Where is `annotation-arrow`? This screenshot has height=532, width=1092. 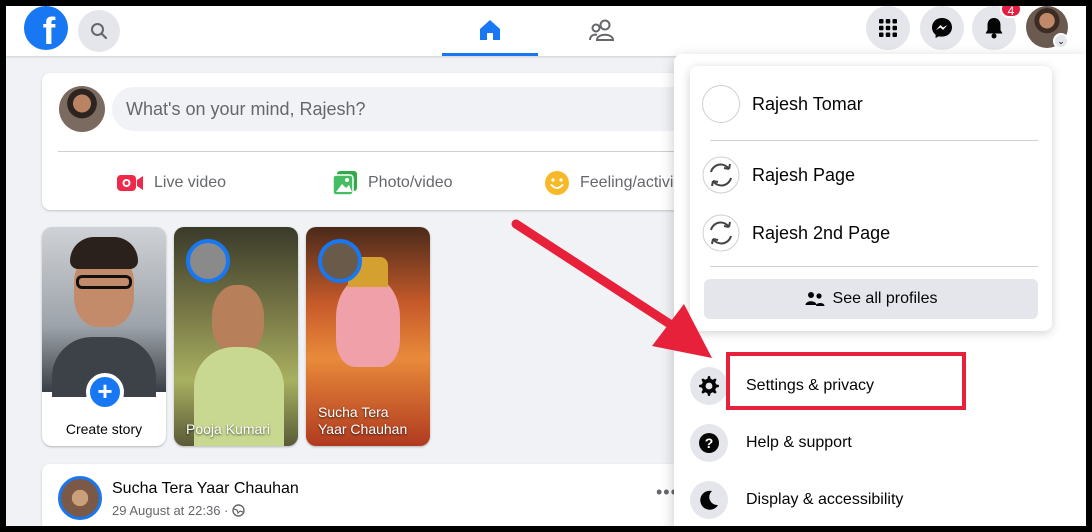 annotation-arrow is located at coordinates (611, 288).